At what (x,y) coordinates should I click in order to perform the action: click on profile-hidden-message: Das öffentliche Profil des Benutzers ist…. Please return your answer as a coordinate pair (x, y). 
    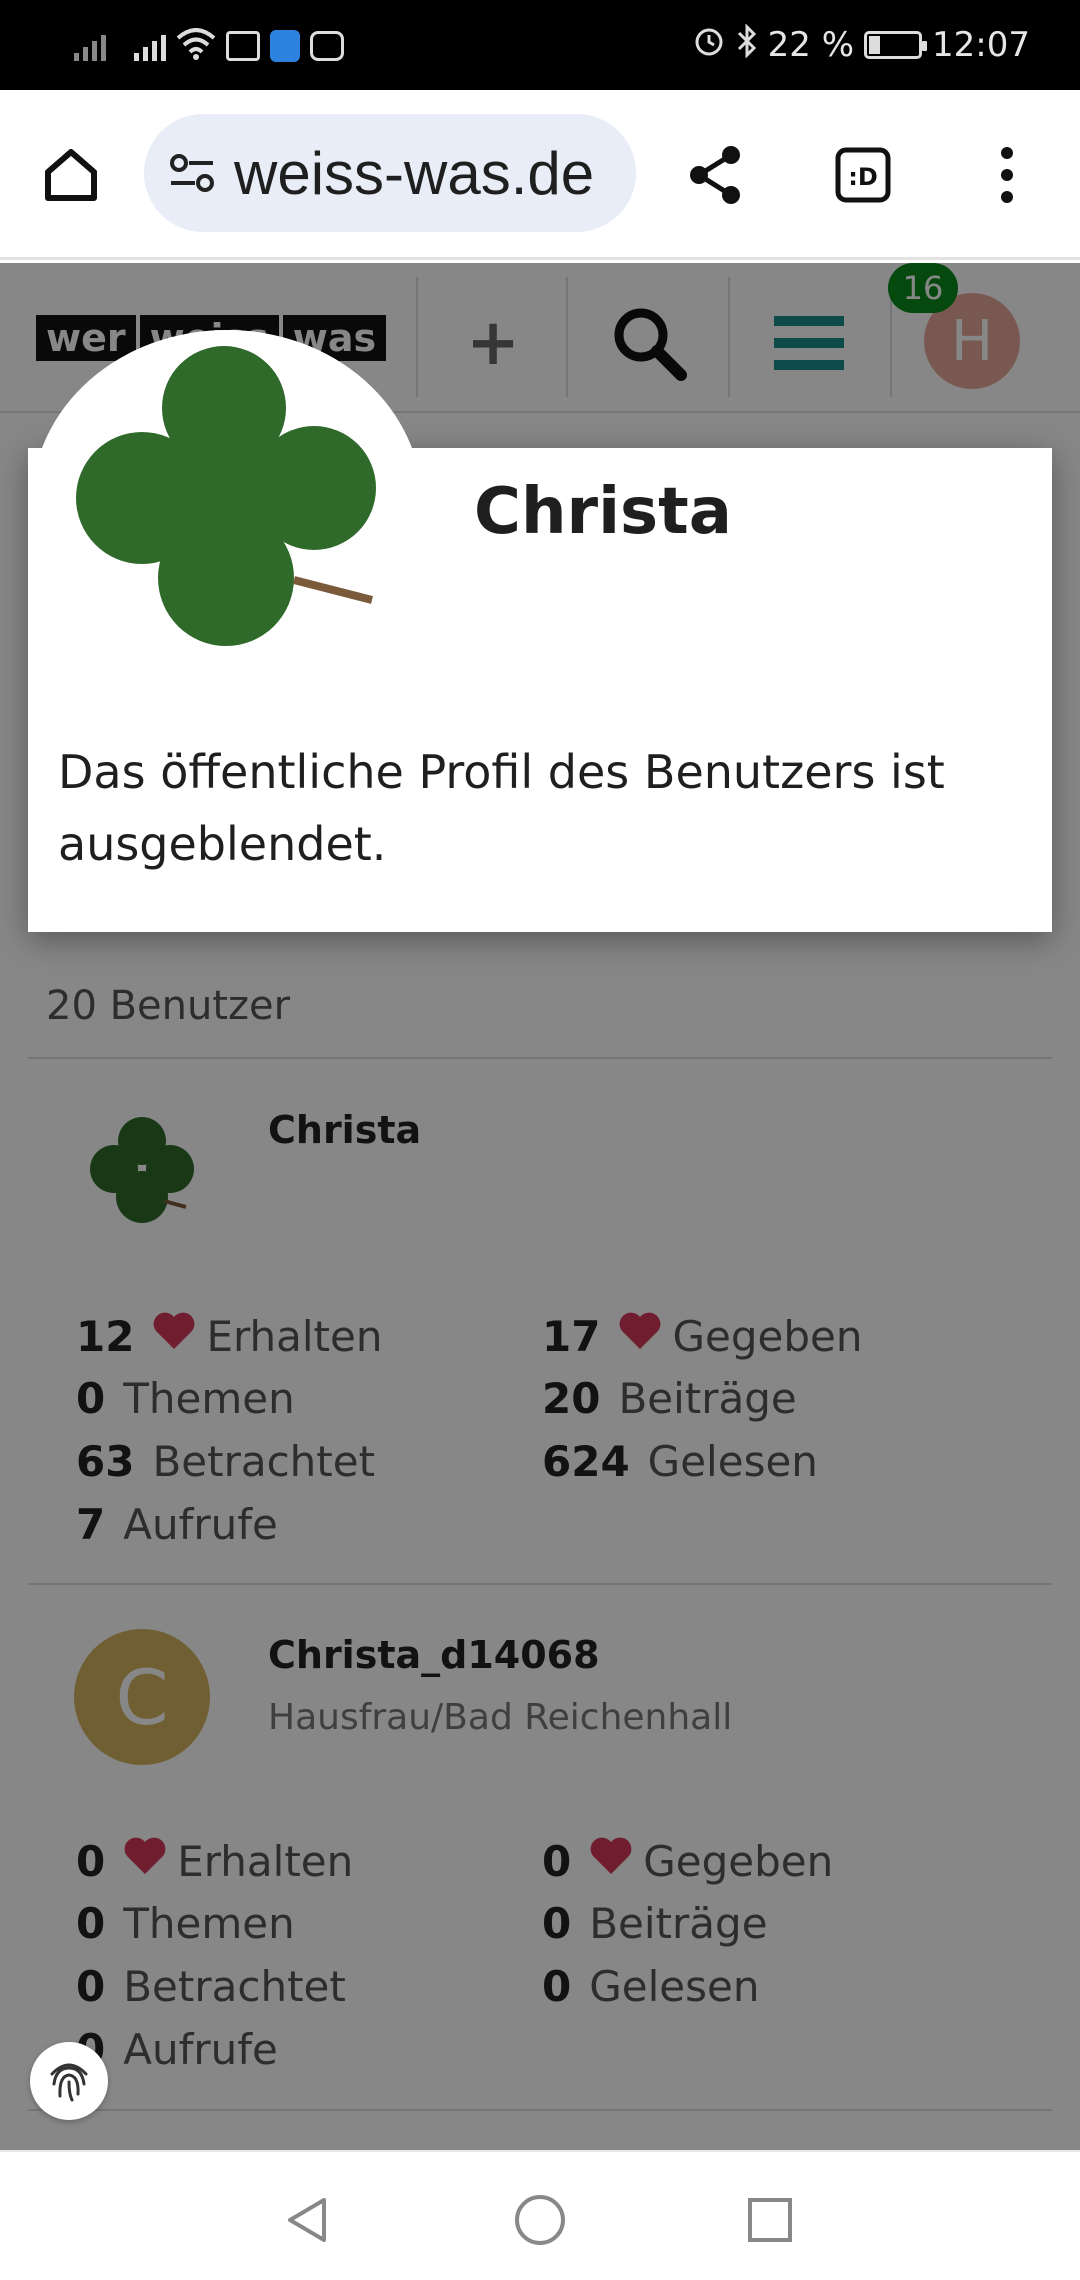
    Looking at the image, I should click on (501, 808).